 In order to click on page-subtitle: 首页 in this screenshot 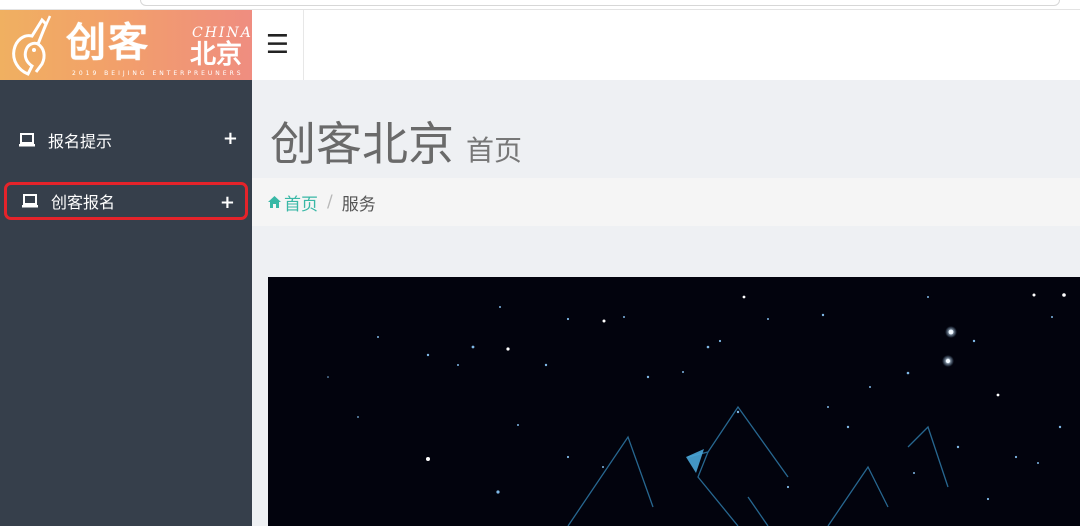, I will do `click(494, 150)`.